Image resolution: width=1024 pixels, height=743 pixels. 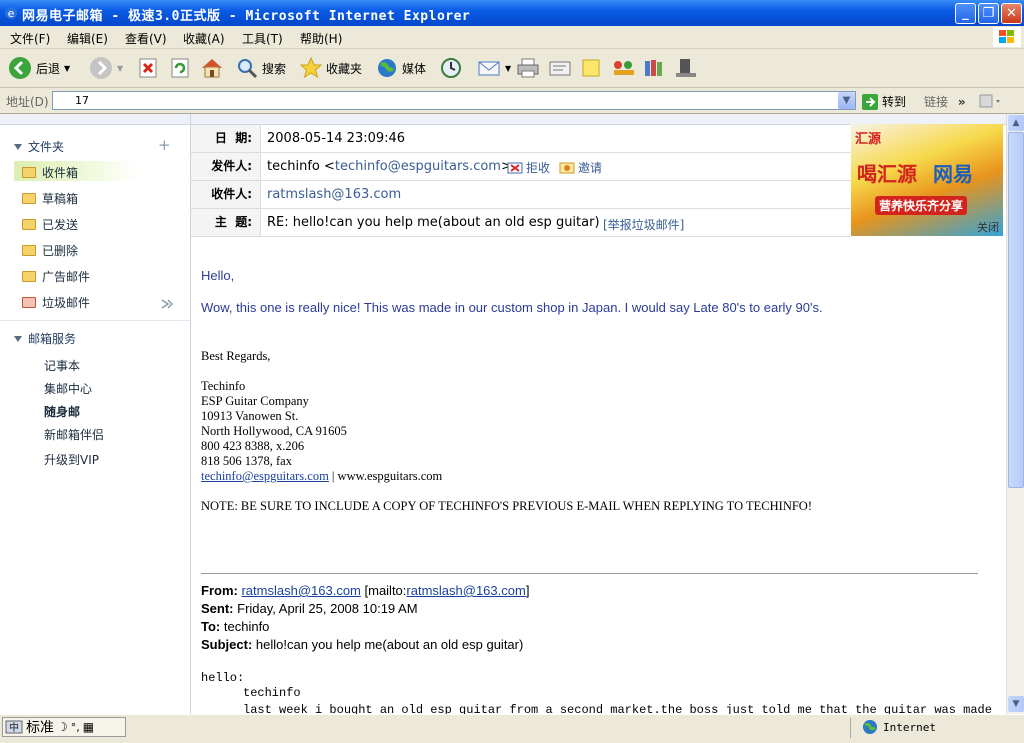 I want to click on ime-toolbar: 中 标准 ☽ °, ▦, so click(x=64, y=727).